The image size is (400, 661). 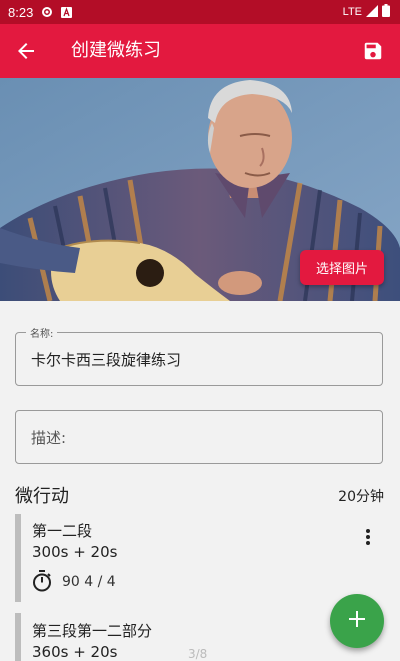 I want to click on more-vert-icon, so click(x=368, y=537).